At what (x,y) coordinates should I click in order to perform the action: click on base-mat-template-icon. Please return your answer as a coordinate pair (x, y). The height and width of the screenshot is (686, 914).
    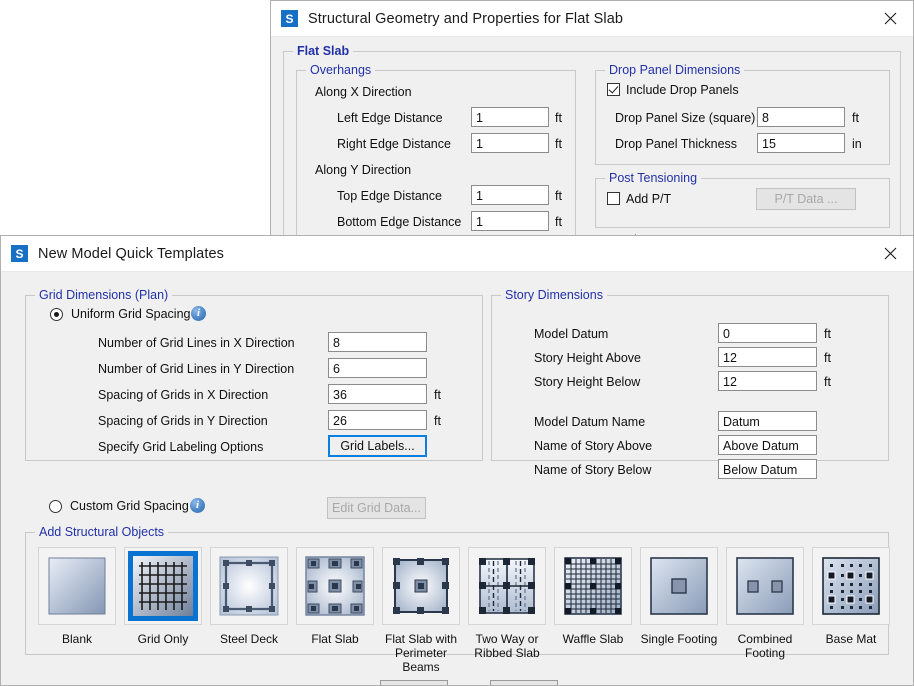
    Looking at the image, I should click on (851, 586).